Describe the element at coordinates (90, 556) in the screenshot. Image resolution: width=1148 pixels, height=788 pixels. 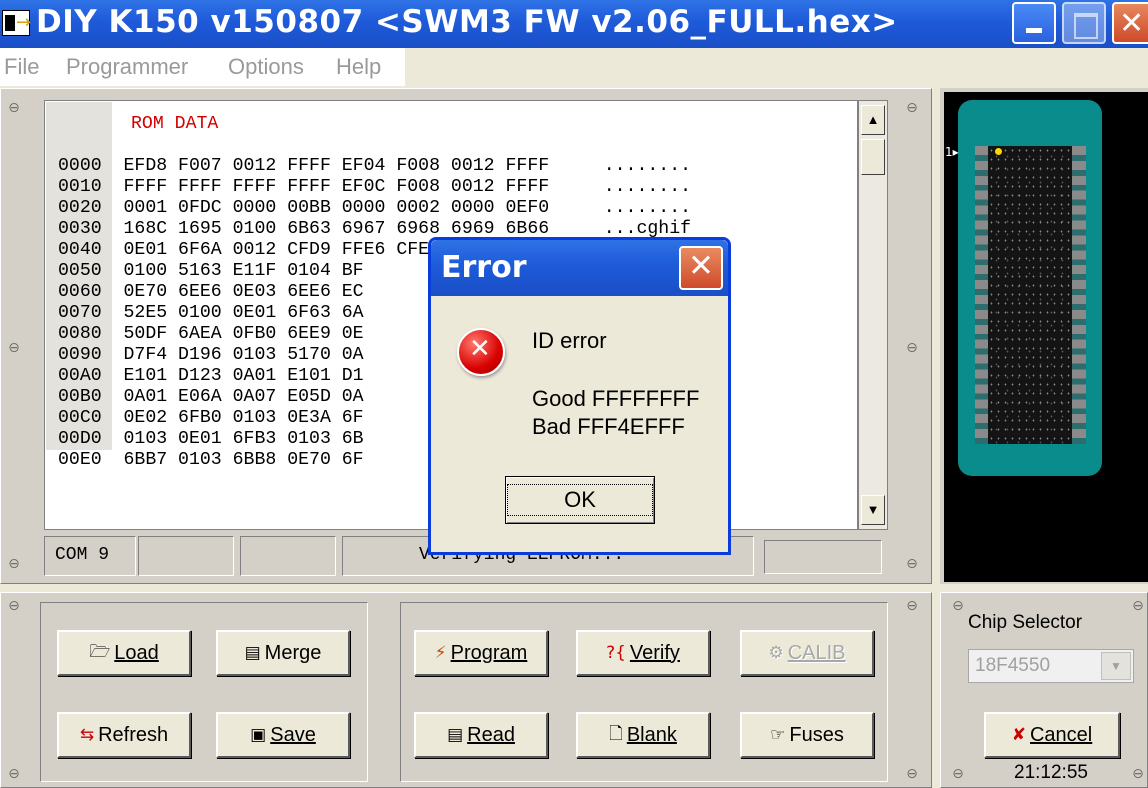
I see `status-port: COM 9` at that location.